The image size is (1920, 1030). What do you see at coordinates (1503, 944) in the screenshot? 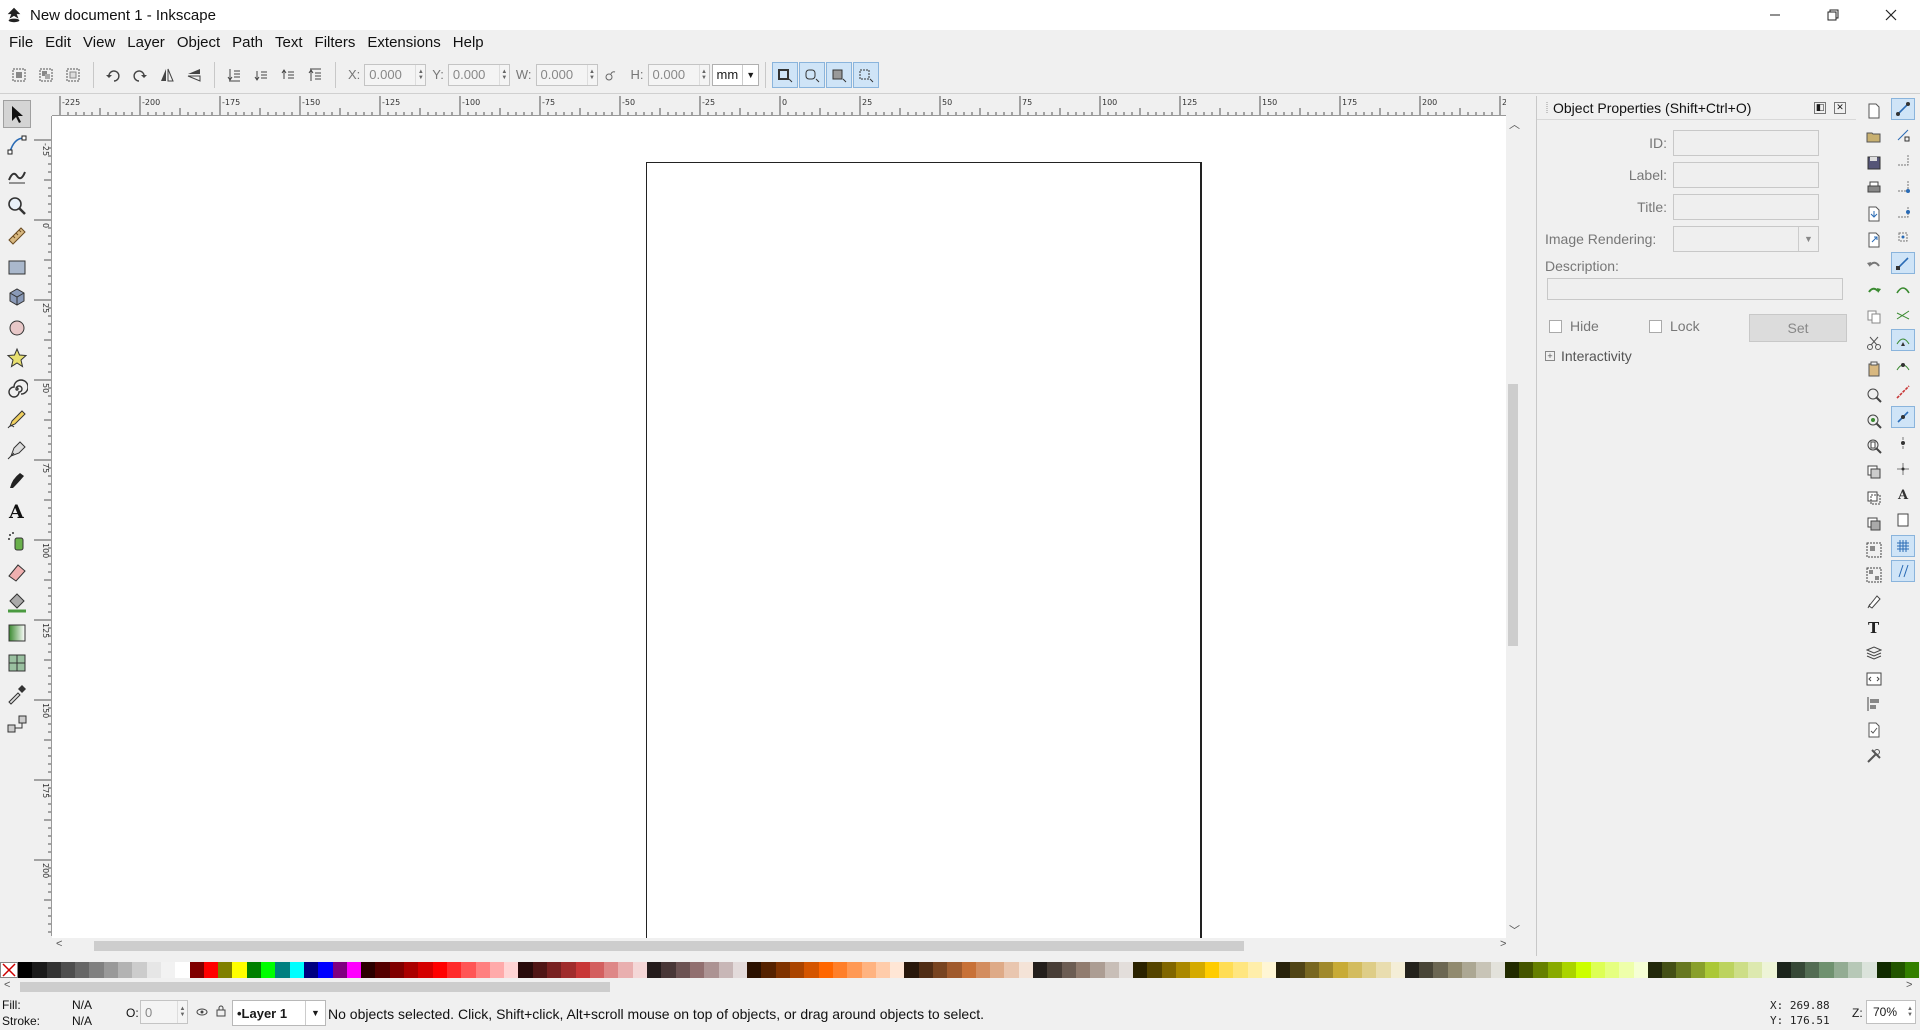
I see `scroll-right-icon: >` at bounding box center [1503, 944].